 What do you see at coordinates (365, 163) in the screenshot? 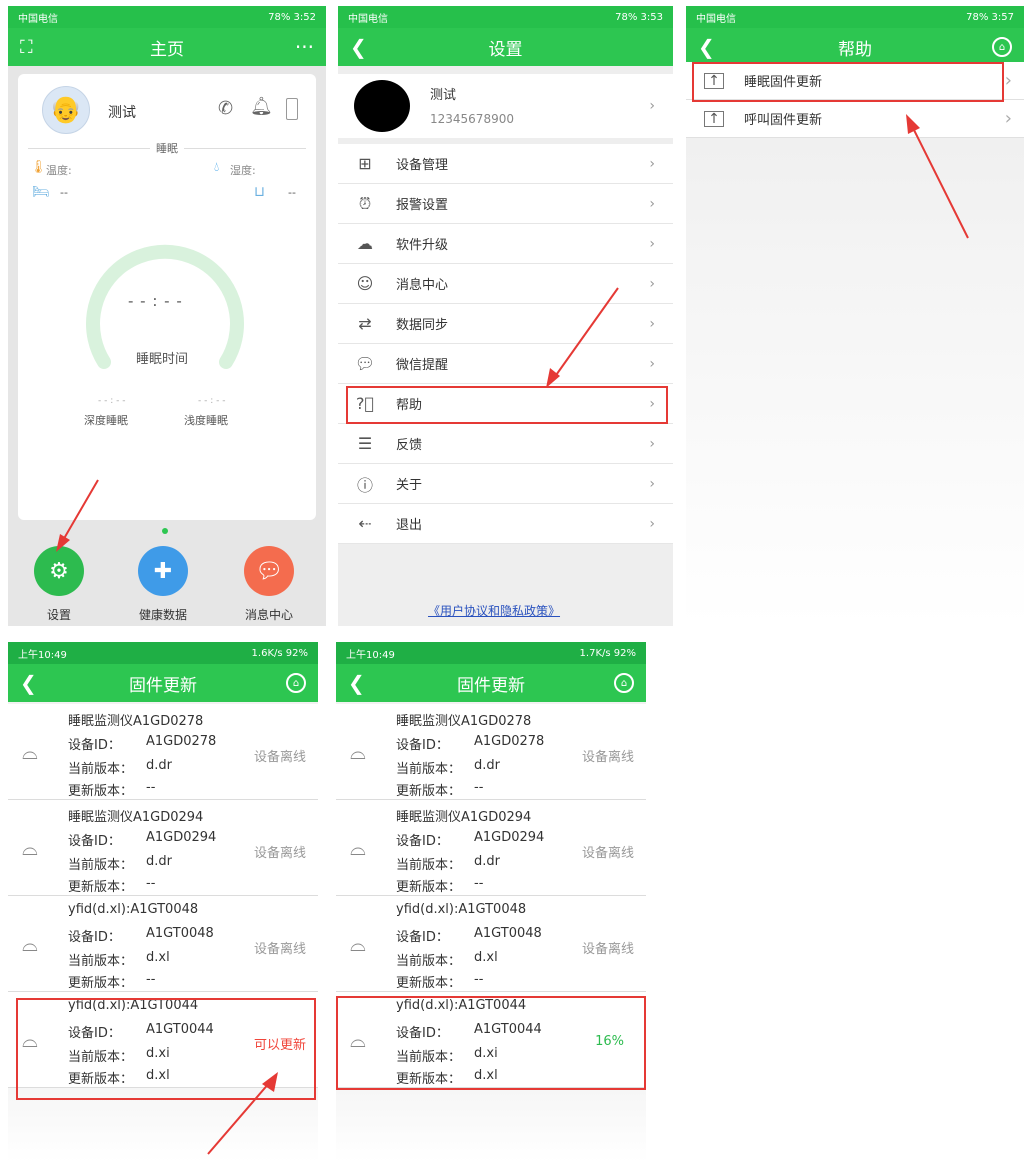
I see `grid-icon: ⊞` at bounding box center [365, 163].